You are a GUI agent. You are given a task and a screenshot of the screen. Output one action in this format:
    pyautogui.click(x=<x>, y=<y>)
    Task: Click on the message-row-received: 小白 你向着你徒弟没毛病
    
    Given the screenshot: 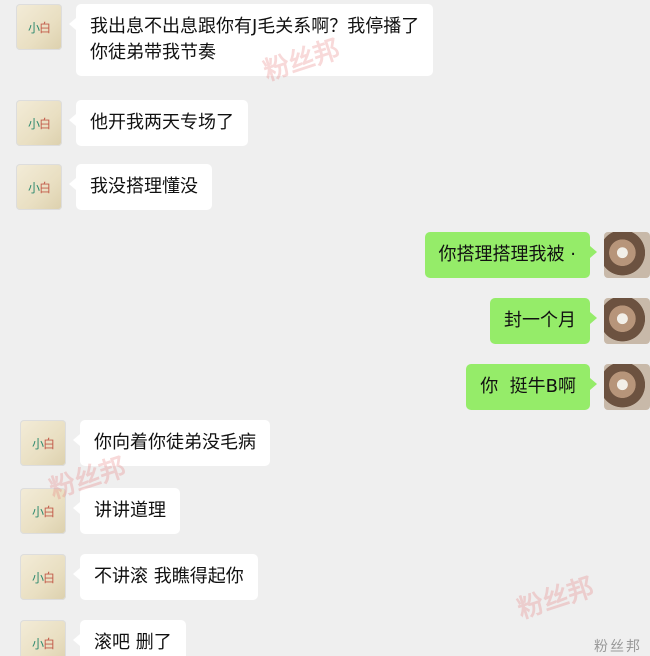 What is the action you would take?
    pyautogui.click(x=145, y=443)
    